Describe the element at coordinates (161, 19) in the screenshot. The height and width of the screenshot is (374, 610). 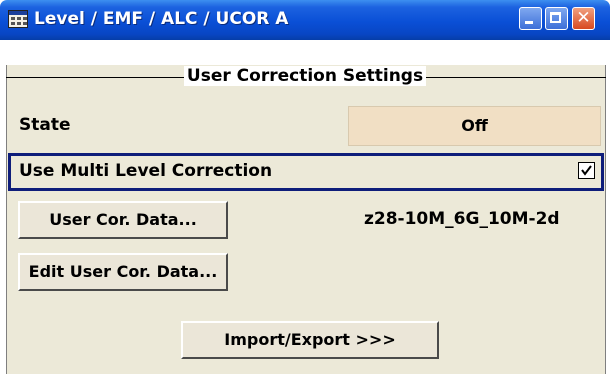
I see `window-title: Level / EMF / ALC / UCOR A` at that location.